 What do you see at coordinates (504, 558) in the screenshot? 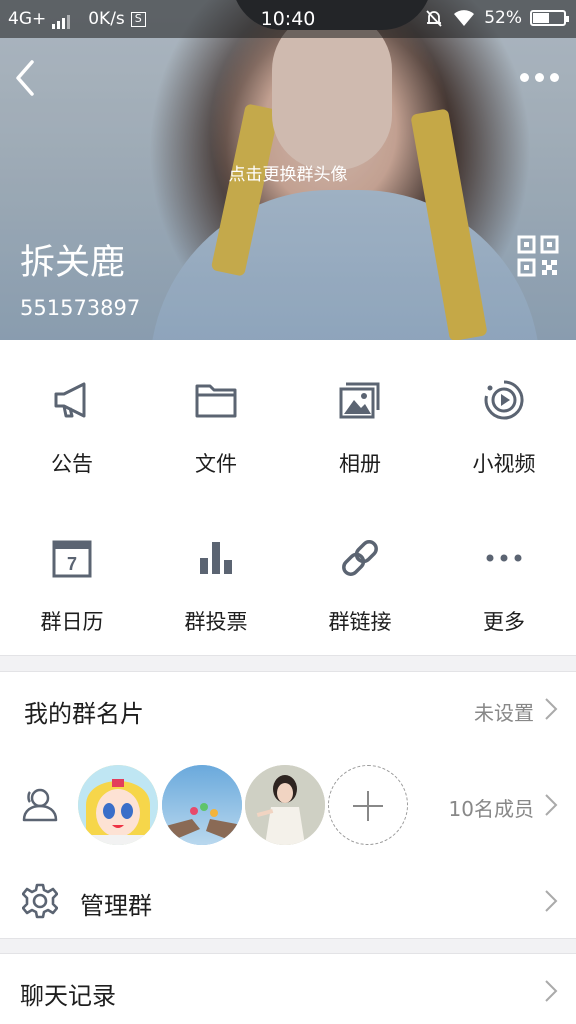
I see `more-dots-icon` at bounding box center [504, 558].